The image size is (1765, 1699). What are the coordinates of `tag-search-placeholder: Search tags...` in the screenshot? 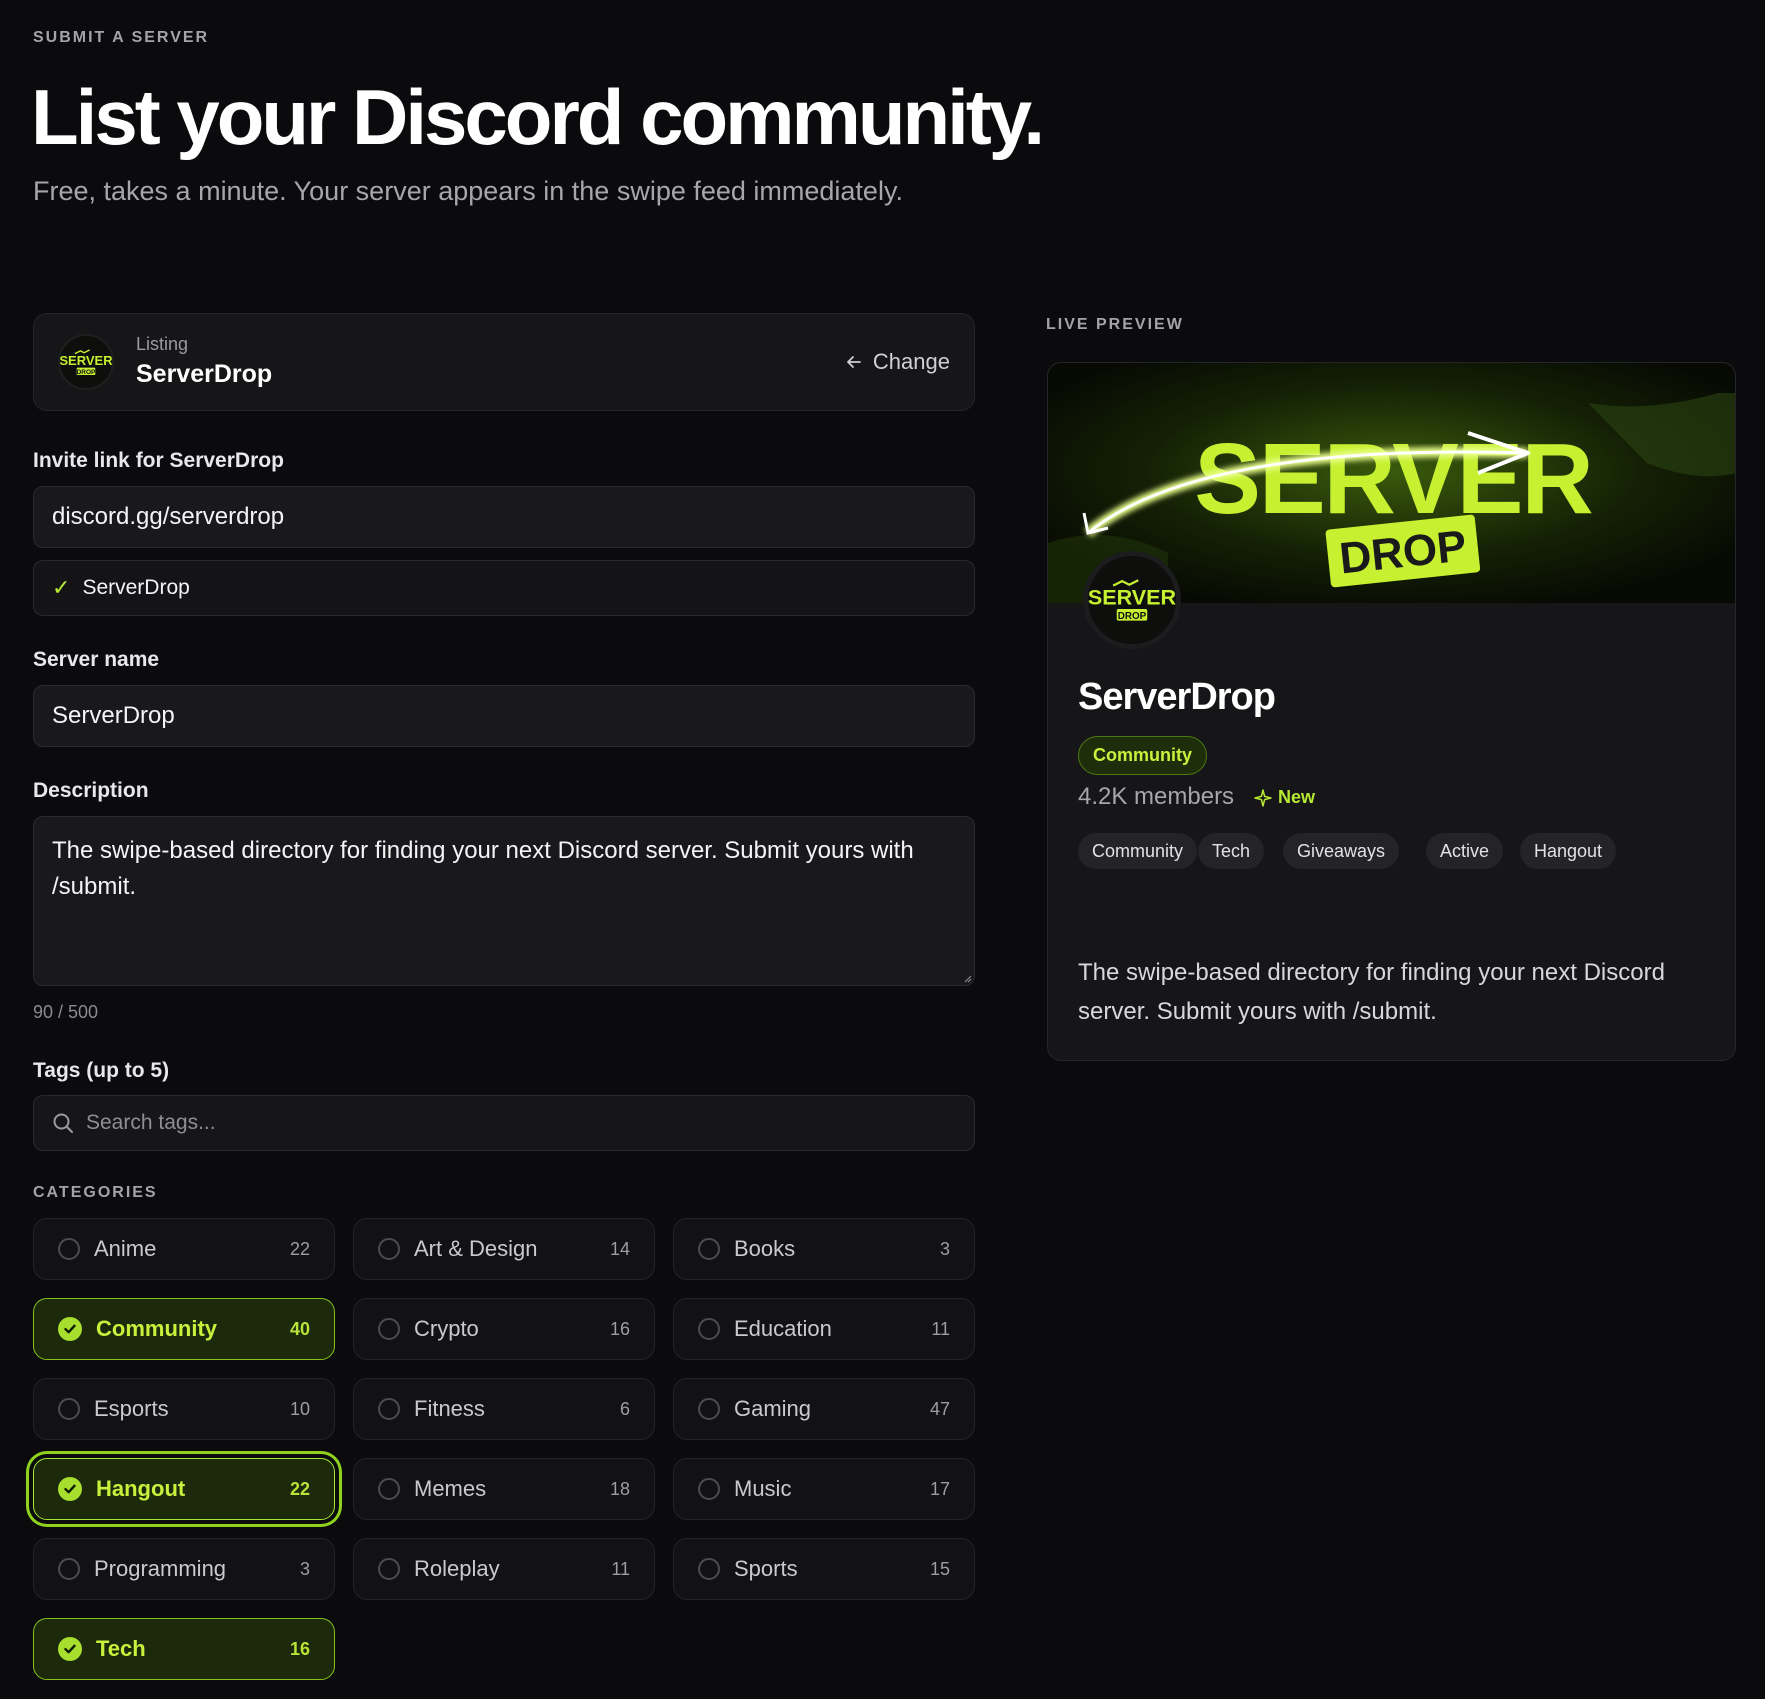 It's located at (151, 1122).